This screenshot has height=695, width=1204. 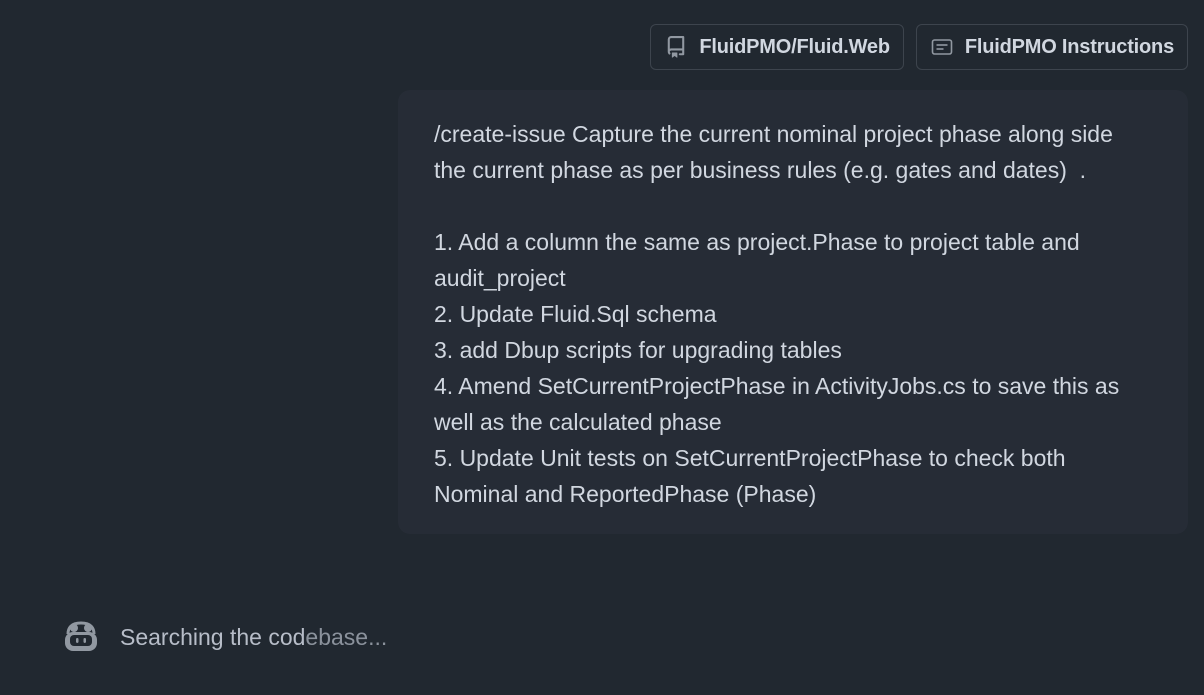 I want to click on message-line, so click(x=793, y=206).